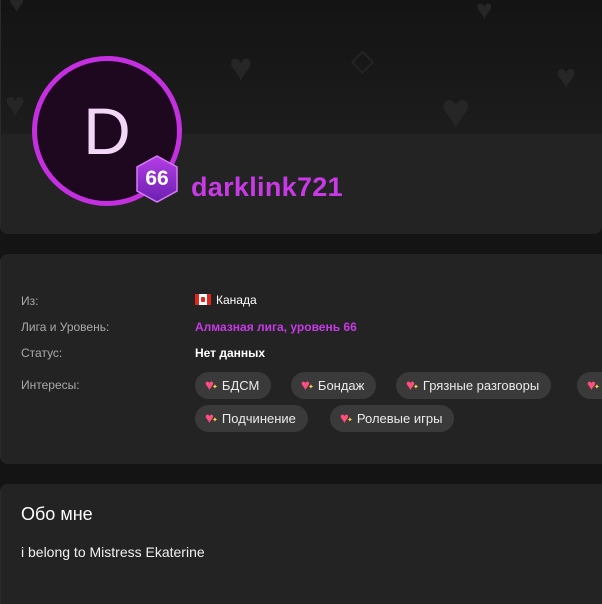 This screenshot has height=604, width=602. I want to click on level-number: 66, so click(157, 178).